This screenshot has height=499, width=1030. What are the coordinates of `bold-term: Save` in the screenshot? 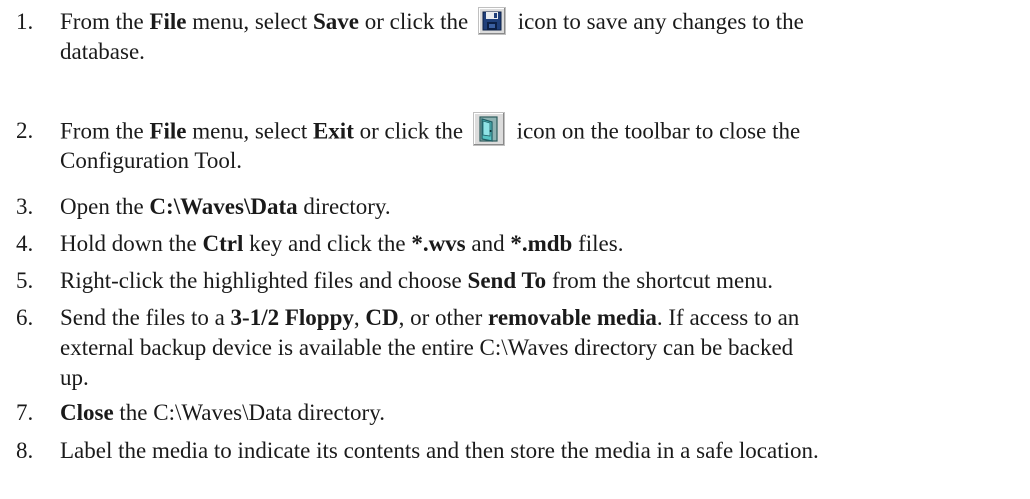 It's located at (335, 21).